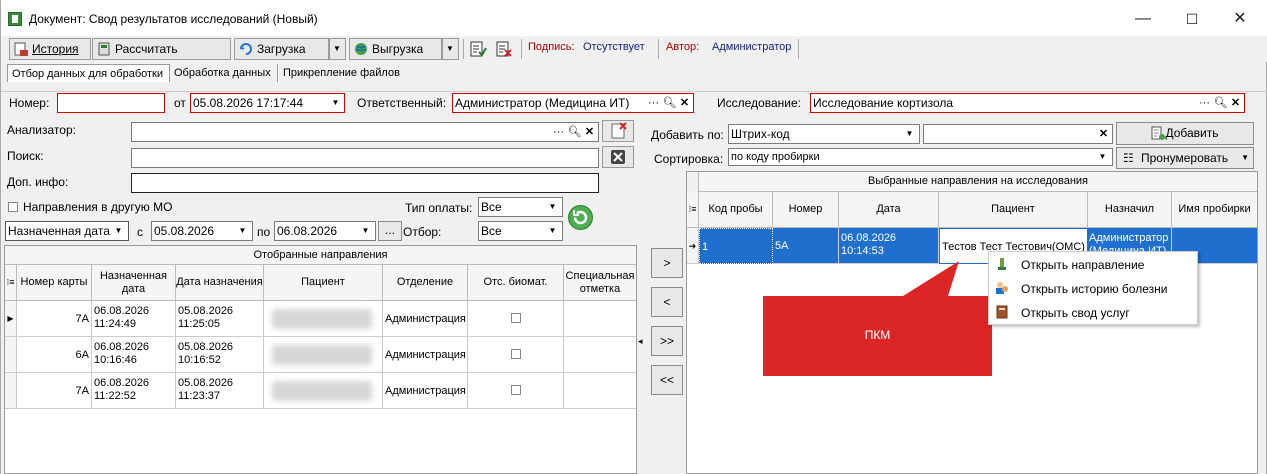 The height and width of the screenshot is (474, 1267). Describe the element at coordinates (220, 391) in the screenshot. I see `row-appointment-date: 05.08.2026 11:23:37` at that location.